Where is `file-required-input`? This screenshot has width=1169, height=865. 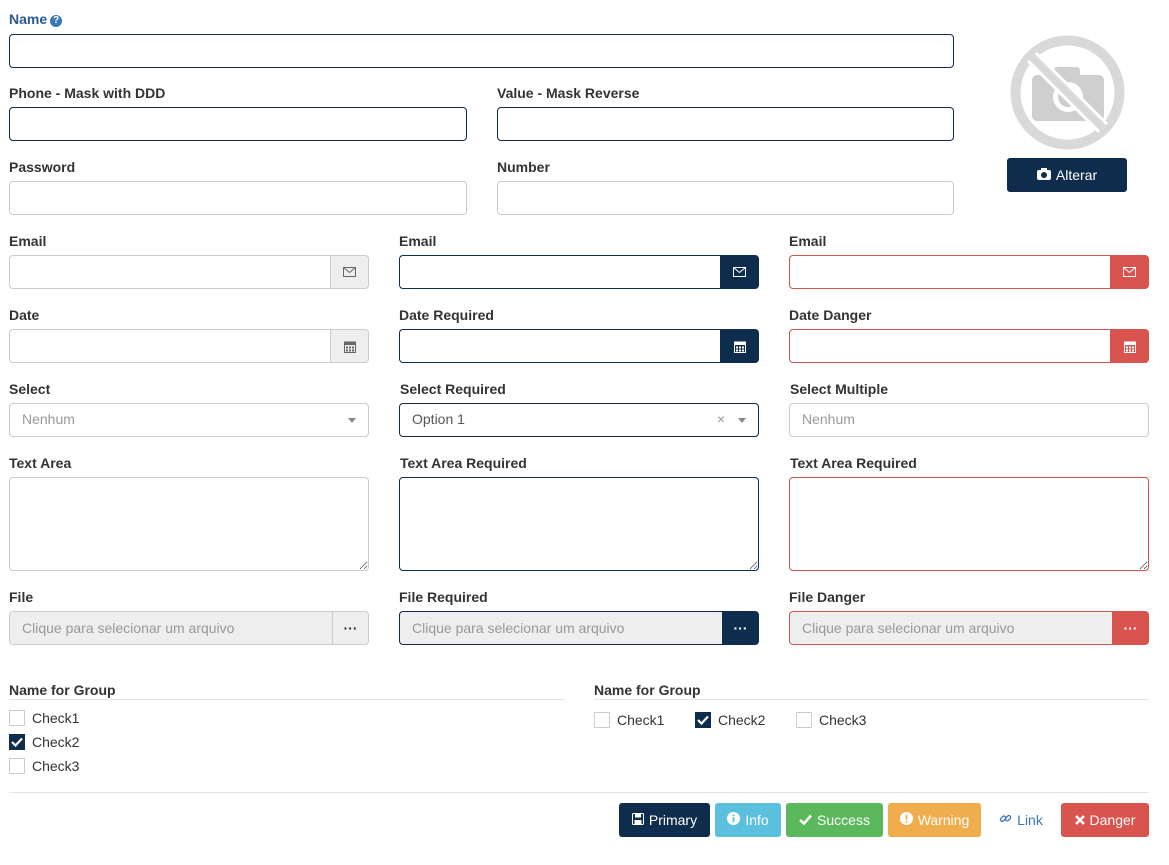
file-required-input is located at coordinates (560, 628).